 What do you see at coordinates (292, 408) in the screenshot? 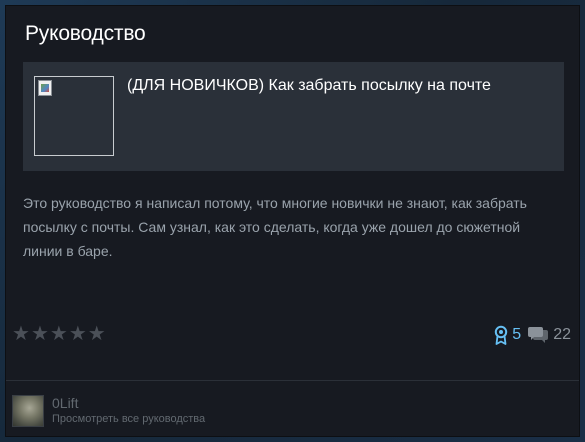
I see `author-footer: 0Lift Просмотреть все руководства` at bounding box center [292, 408].